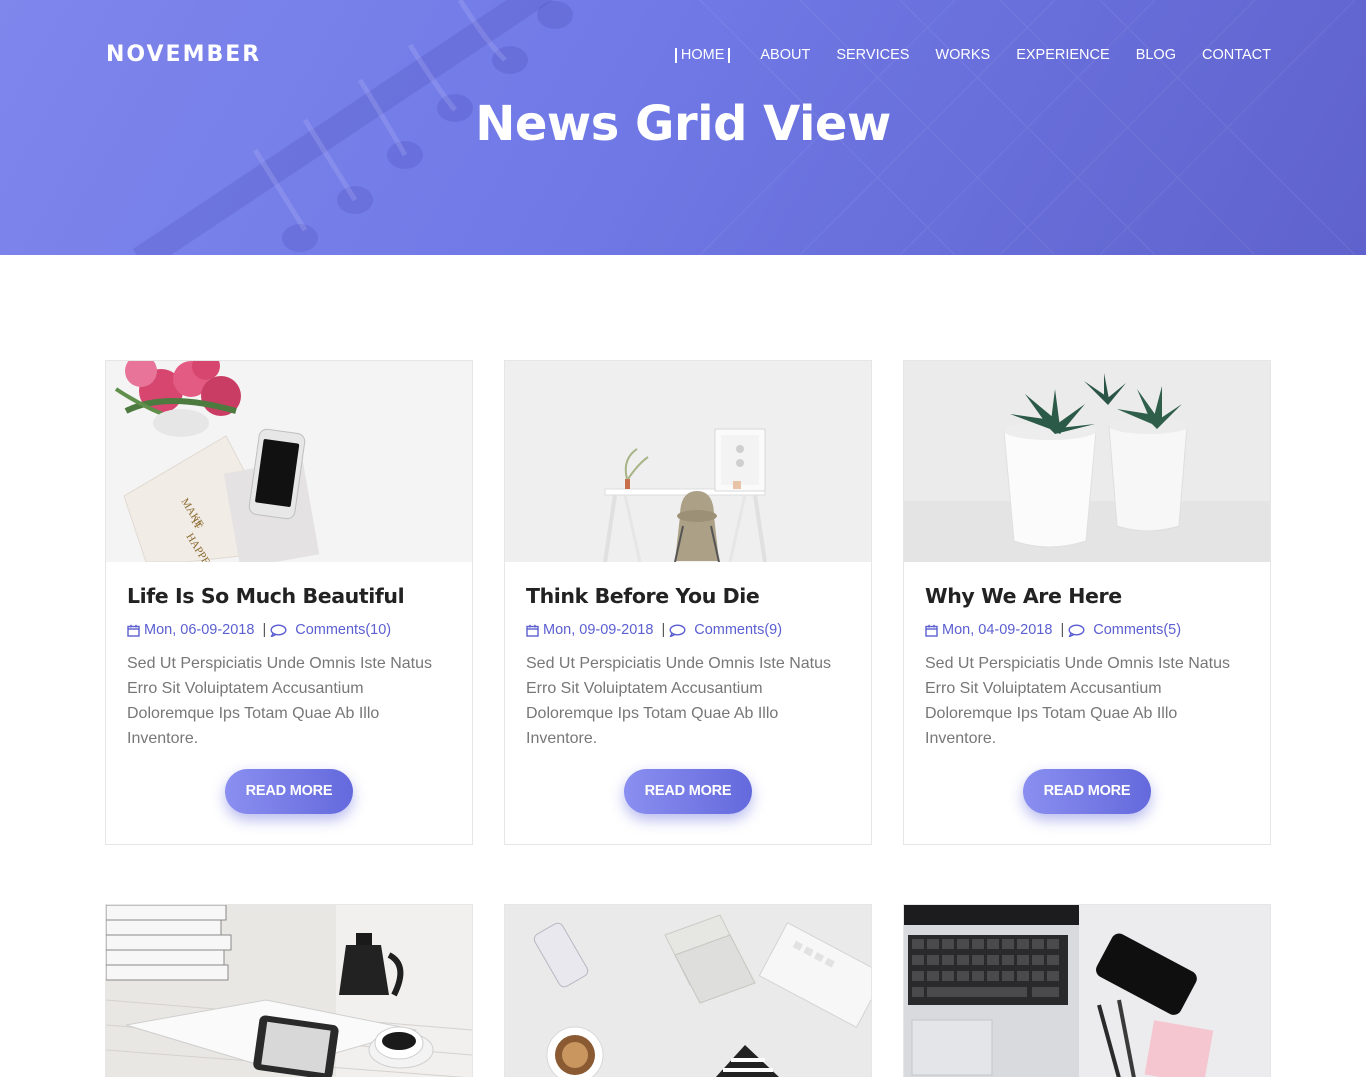 This screenshot has height=1077, width=1366. Describe the element at coordinates (738, 630) in the screenshot. I see `post-comments: Comments(9)` at that location.